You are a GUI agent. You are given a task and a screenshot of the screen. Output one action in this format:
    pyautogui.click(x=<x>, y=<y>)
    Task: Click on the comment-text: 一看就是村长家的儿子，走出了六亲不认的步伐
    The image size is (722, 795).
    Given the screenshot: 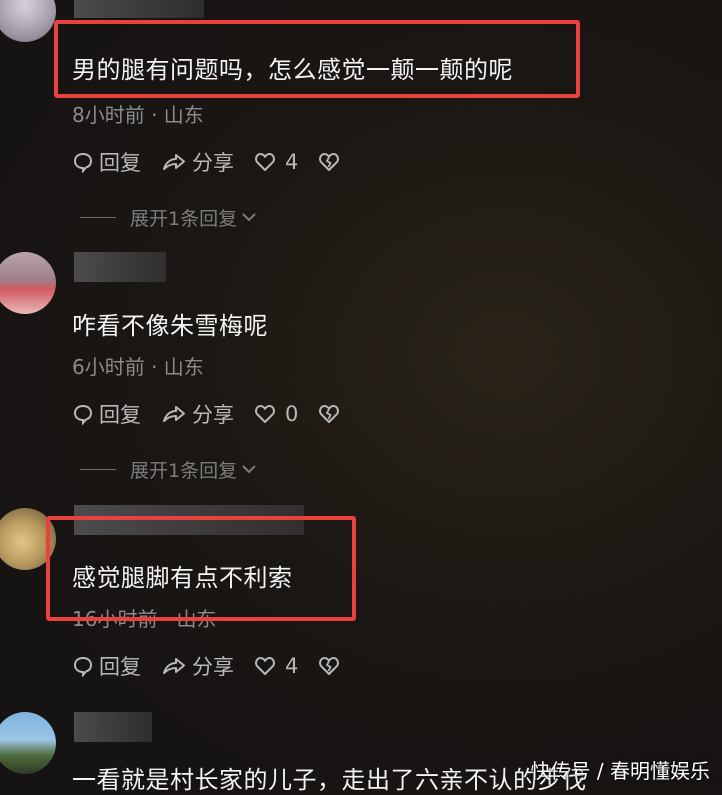 What is the action you would take?
    pyautogui.click(x=329, y=780)
    